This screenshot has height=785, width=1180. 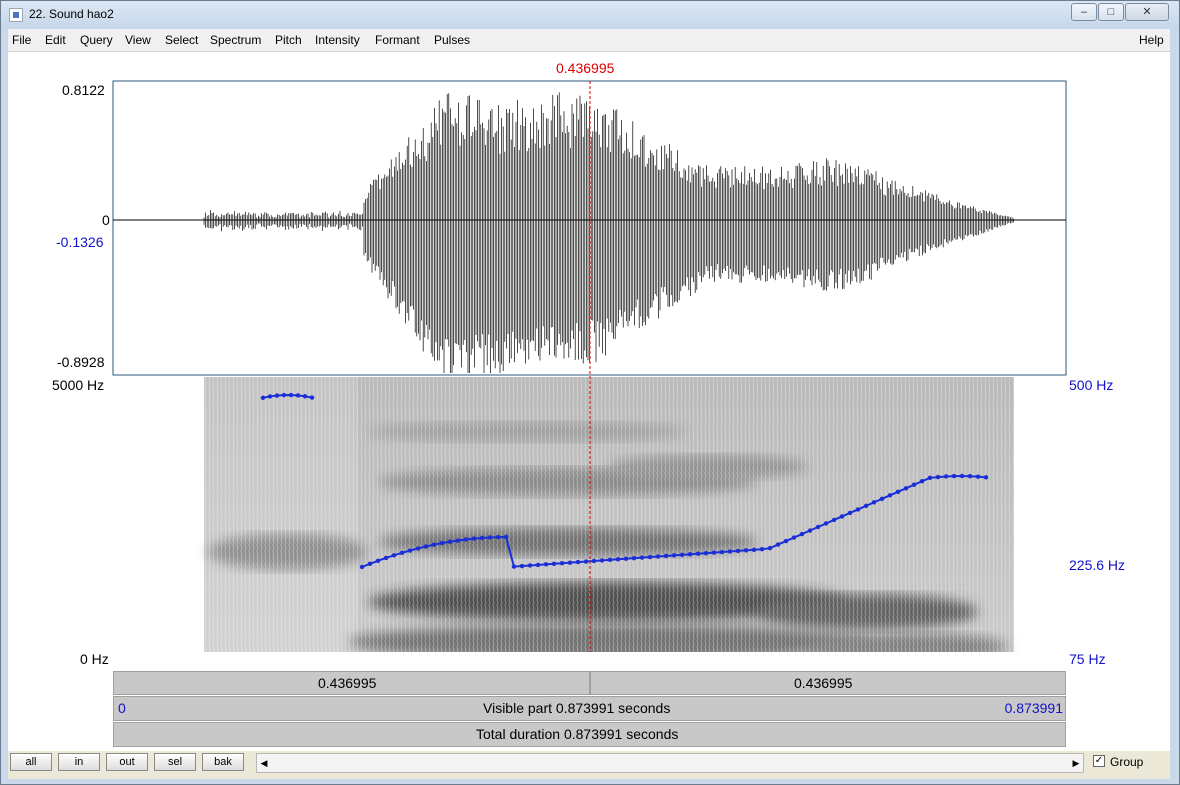 What do you see at coordinates (590, 15) in the screenshot?
I see `title-bar: 22. Sound hao2 – □ ✕` at bounding box center [590, 15].